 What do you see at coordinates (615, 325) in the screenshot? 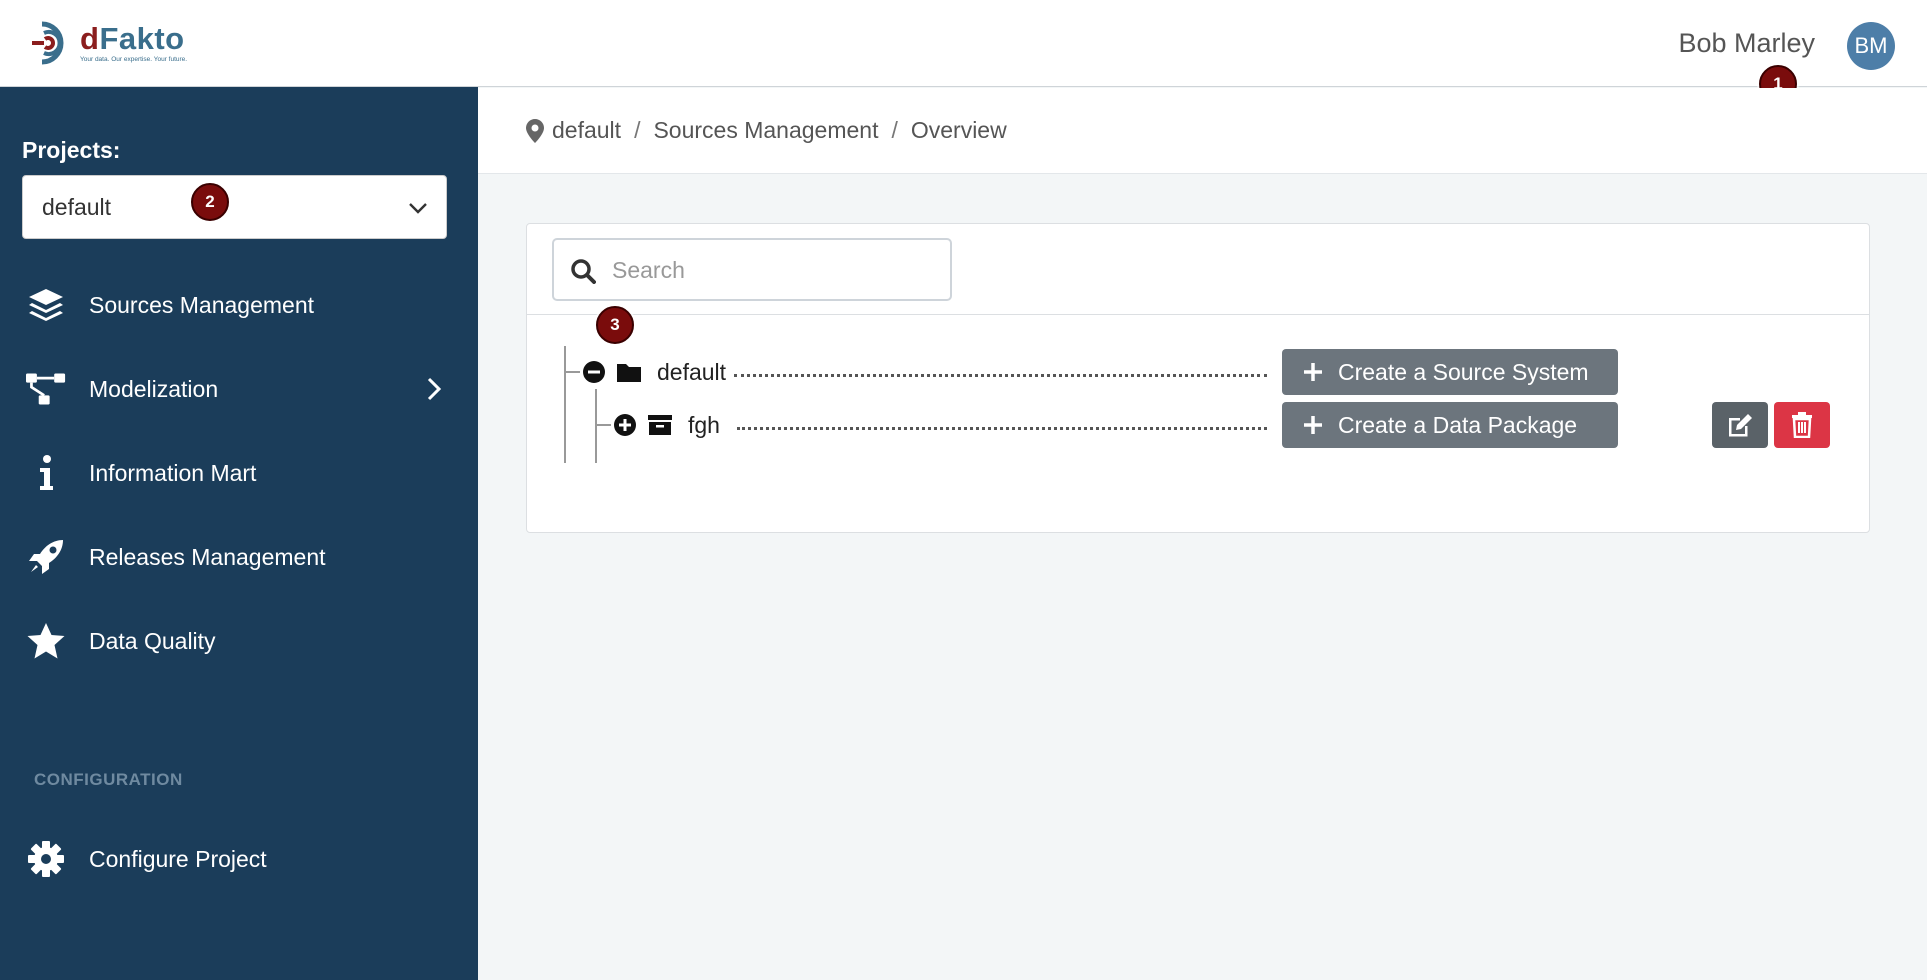
I see `marker-3: 3` at bounding box center [615, 325].